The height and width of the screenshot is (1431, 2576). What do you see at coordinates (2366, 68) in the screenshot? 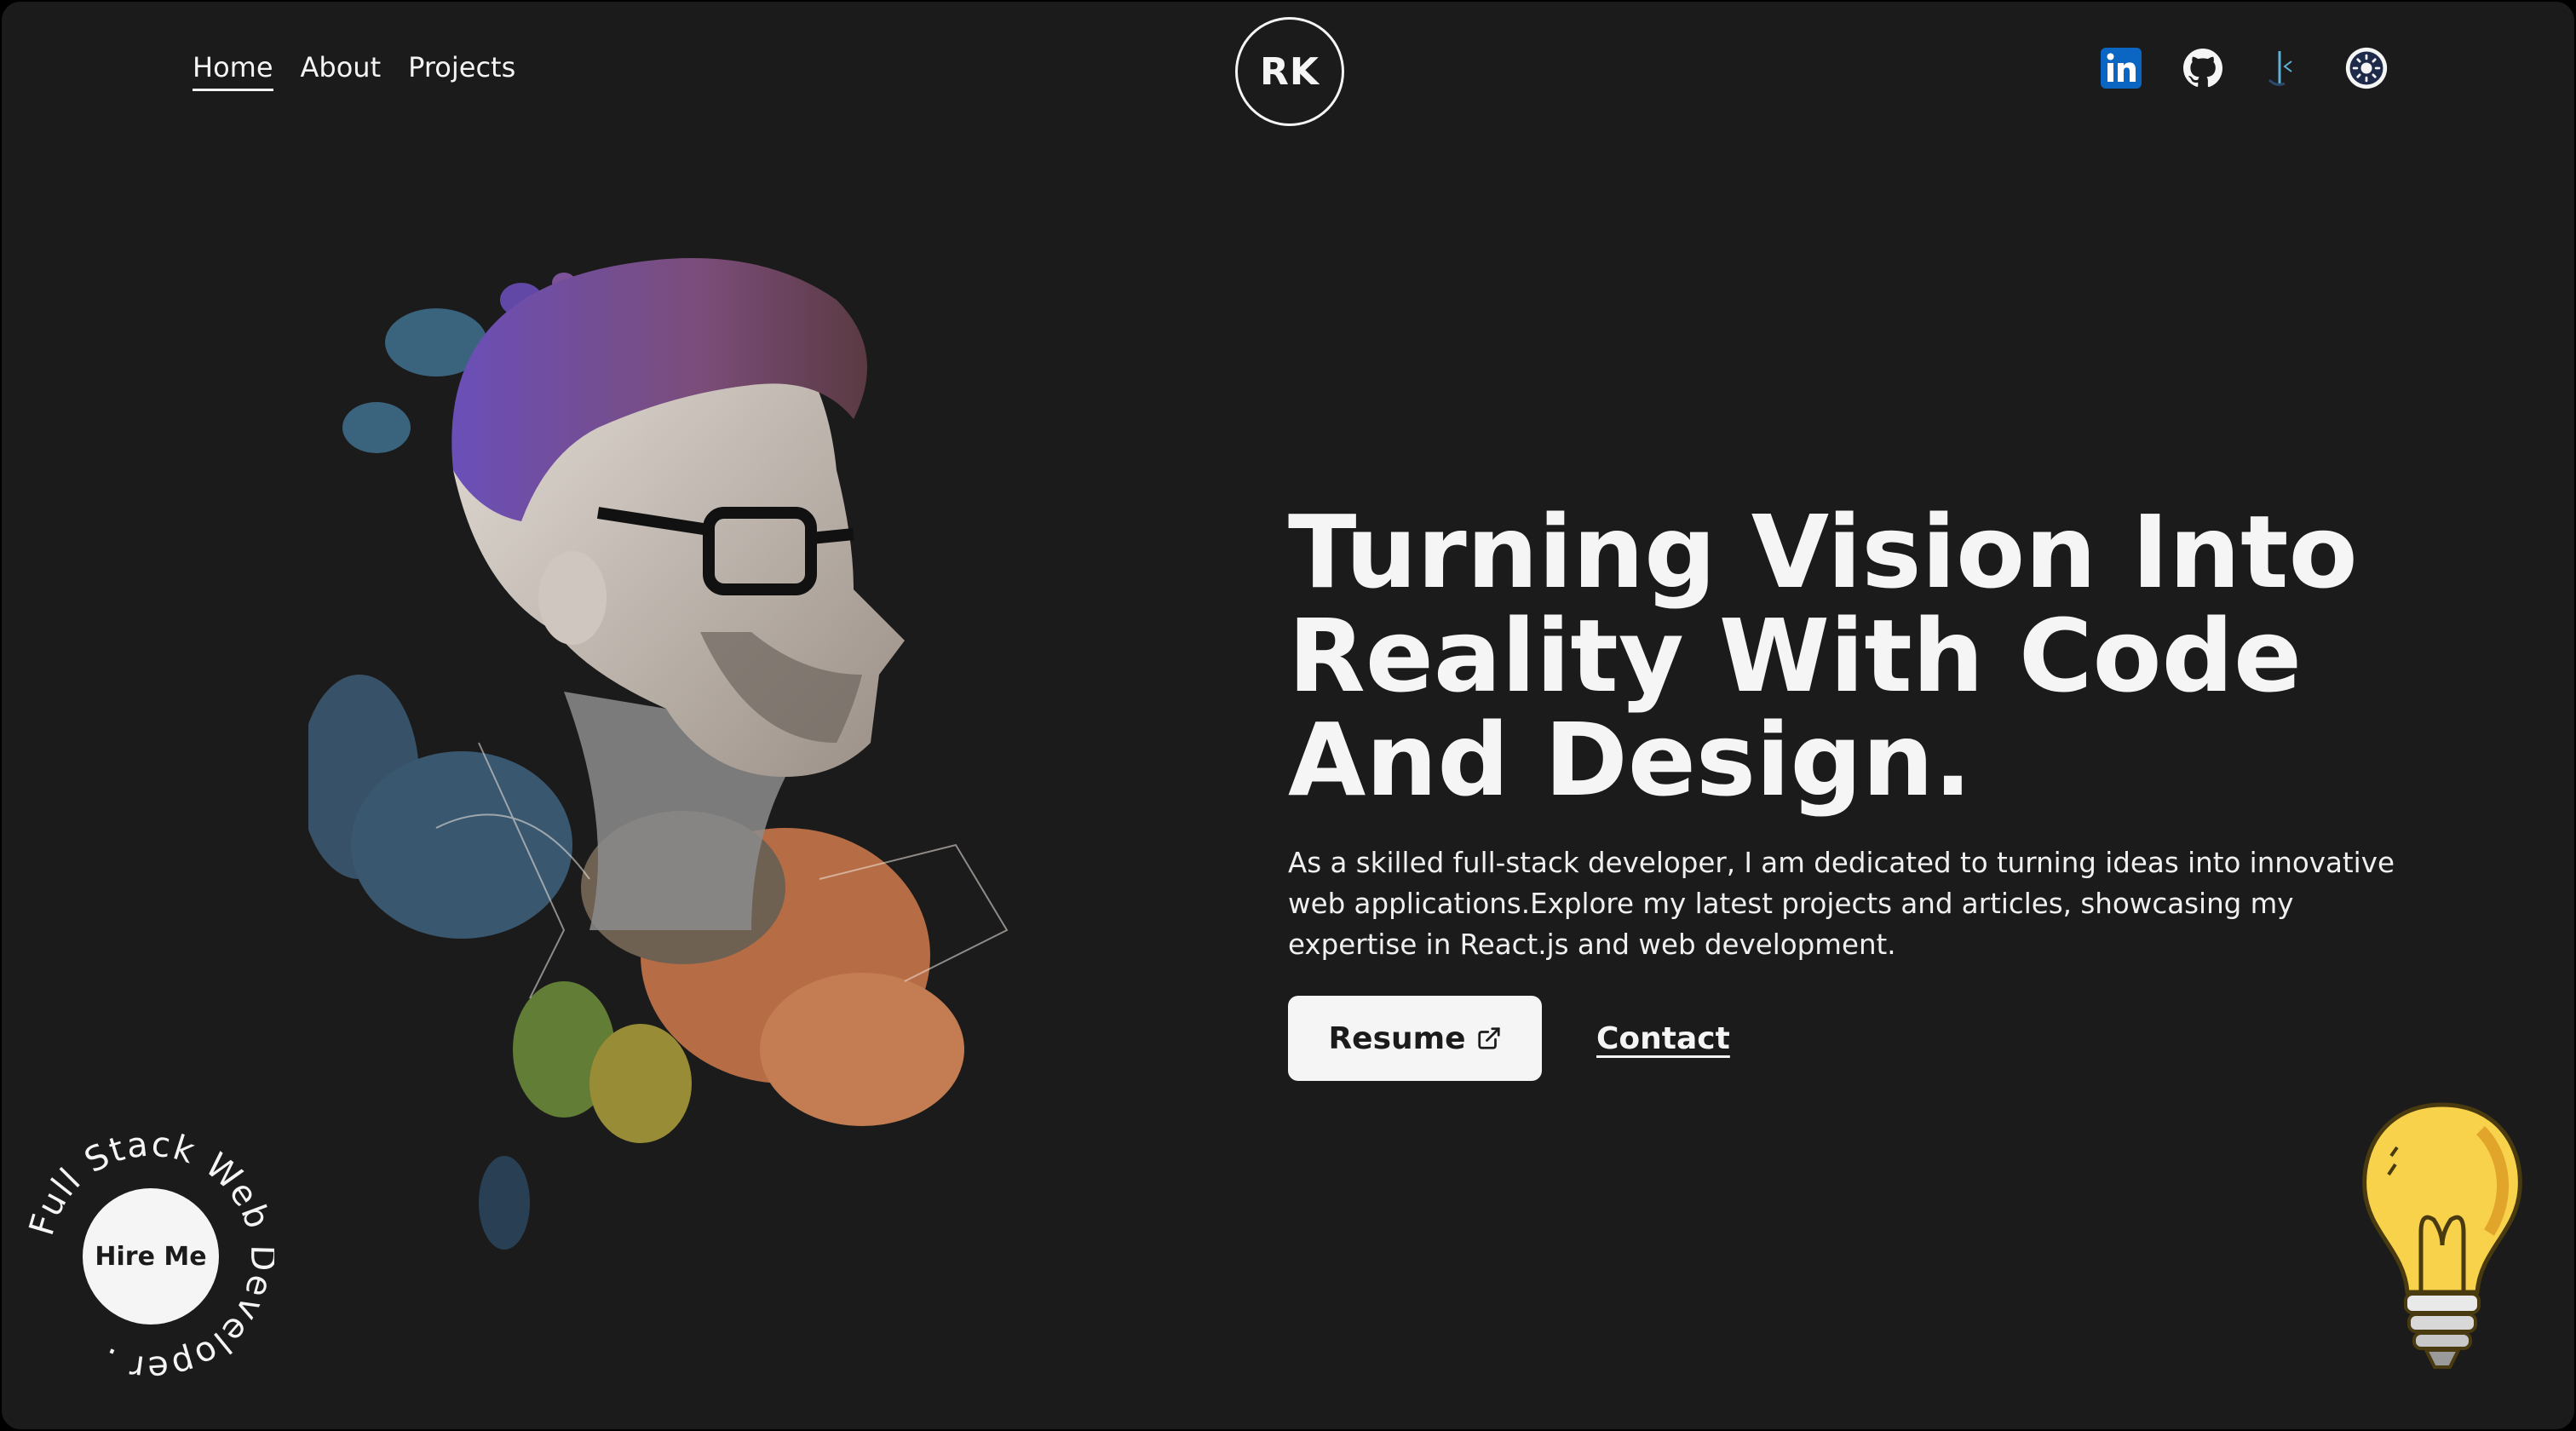
I see `theme-toggle-icon` at bounding box center [2366, 68].